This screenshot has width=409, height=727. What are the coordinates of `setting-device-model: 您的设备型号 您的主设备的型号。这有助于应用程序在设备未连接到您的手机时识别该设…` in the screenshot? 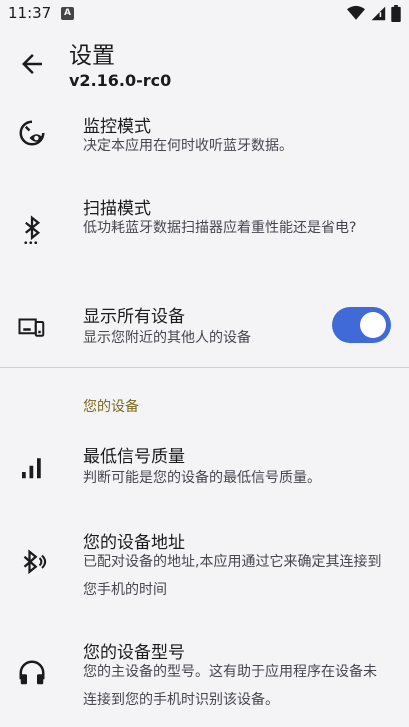 It's located at (204, 675).